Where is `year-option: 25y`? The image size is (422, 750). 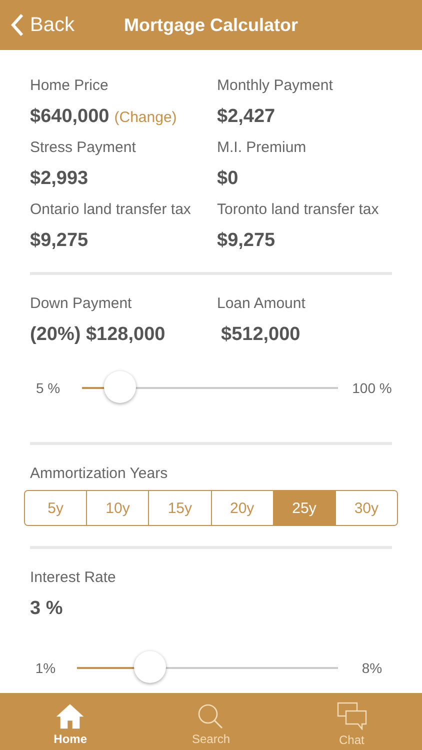
year-option: 25y is located at coordinates (305, 508).